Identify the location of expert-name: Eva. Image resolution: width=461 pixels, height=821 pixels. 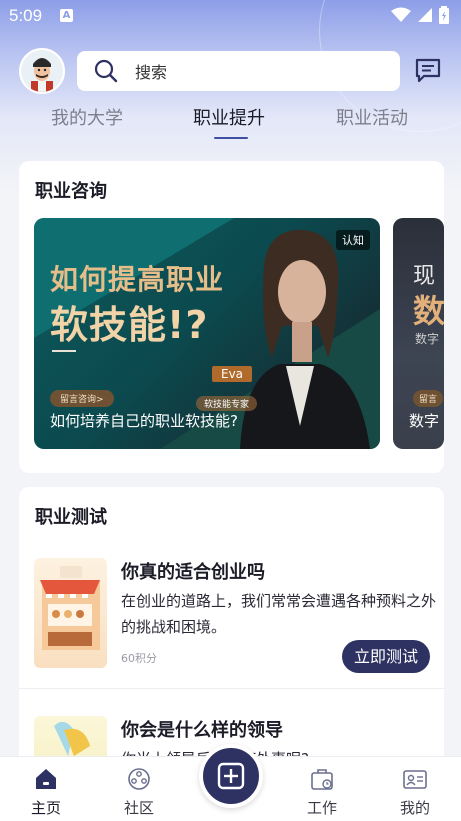
(232, 374).